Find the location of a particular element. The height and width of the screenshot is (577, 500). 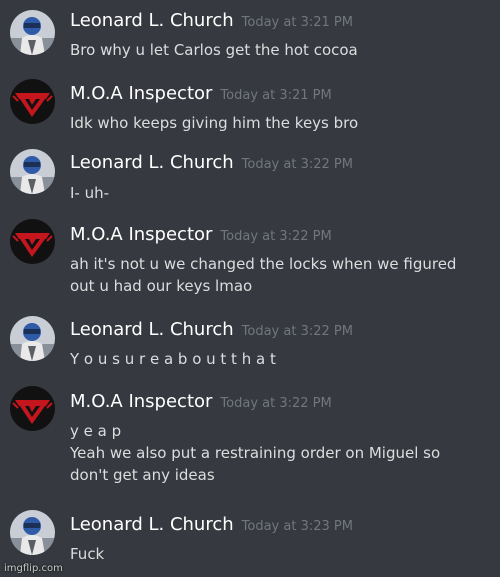

message-header: Leonard L. Church Today at 3:23 PM is located at coordinates (211, 524).